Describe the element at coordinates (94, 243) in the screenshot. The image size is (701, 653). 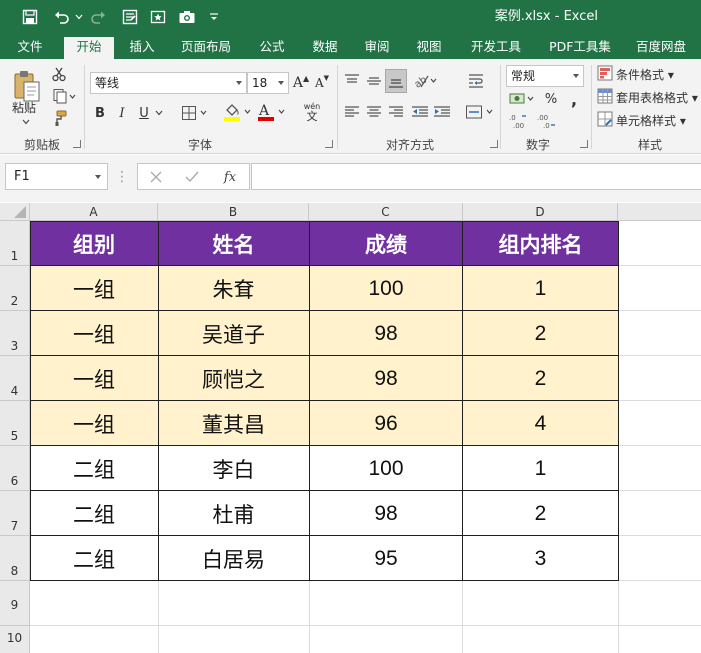
I see `header-cell: 组别` at that location.